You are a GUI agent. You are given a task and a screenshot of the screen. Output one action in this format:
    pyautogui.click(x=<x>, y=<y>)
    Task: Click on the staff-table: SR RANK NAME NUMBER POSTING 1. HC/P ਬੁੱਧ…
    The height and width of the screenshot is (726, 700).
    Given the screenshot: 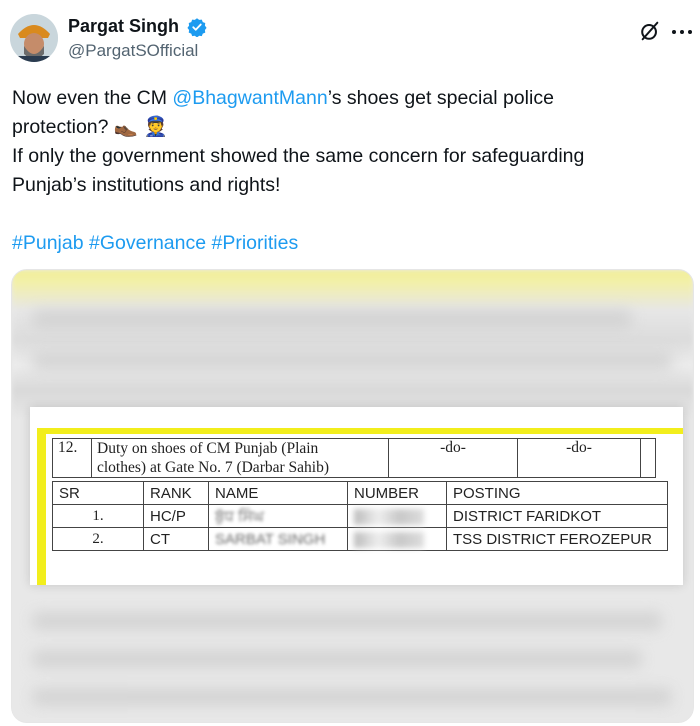 What is the action you would take?
    pyautogui.click(x=360, y=516)
    